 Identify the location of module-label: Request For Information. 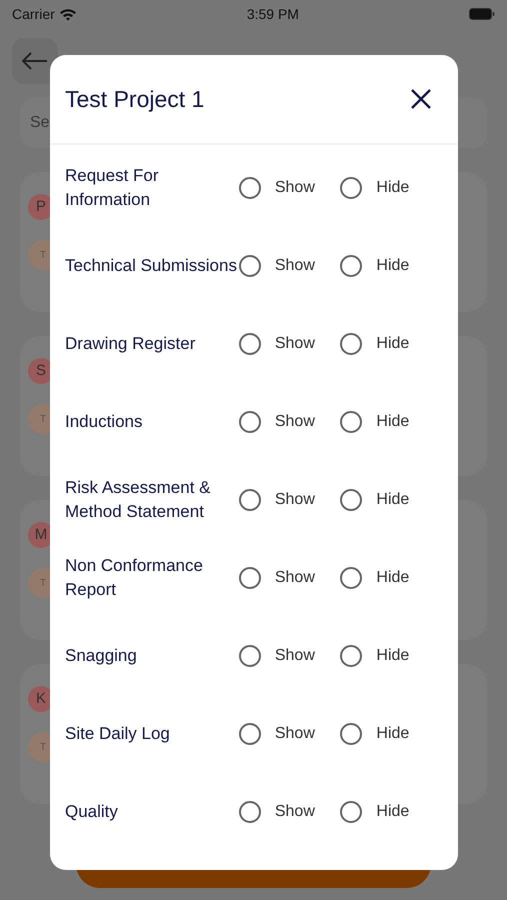
(112, 188).